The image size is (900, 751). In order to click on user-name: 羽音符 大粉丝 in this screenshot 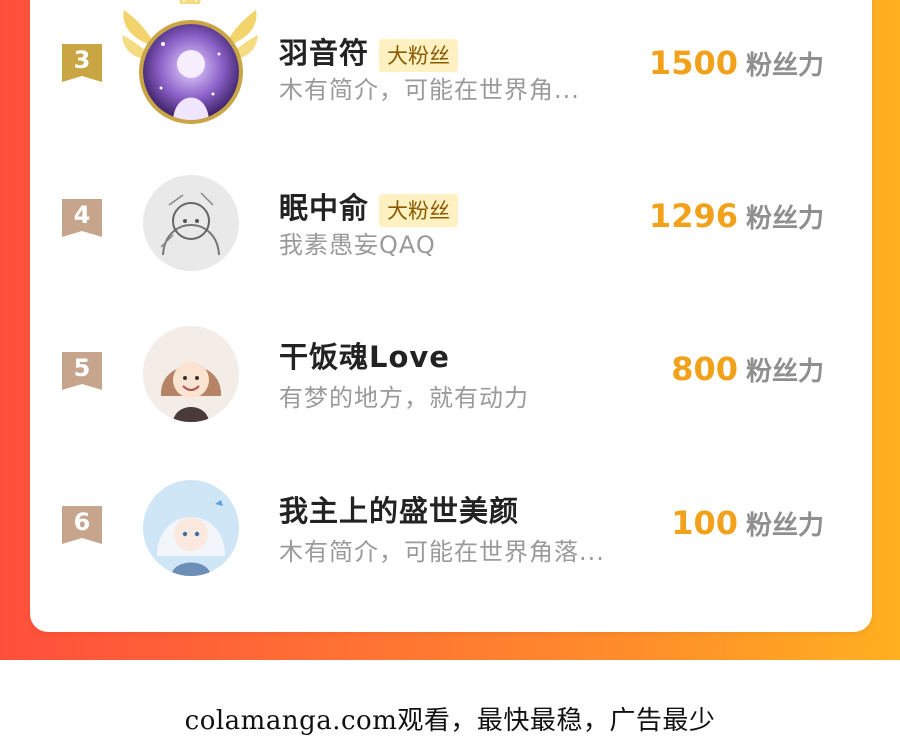, I will do `click(369, 51)`.